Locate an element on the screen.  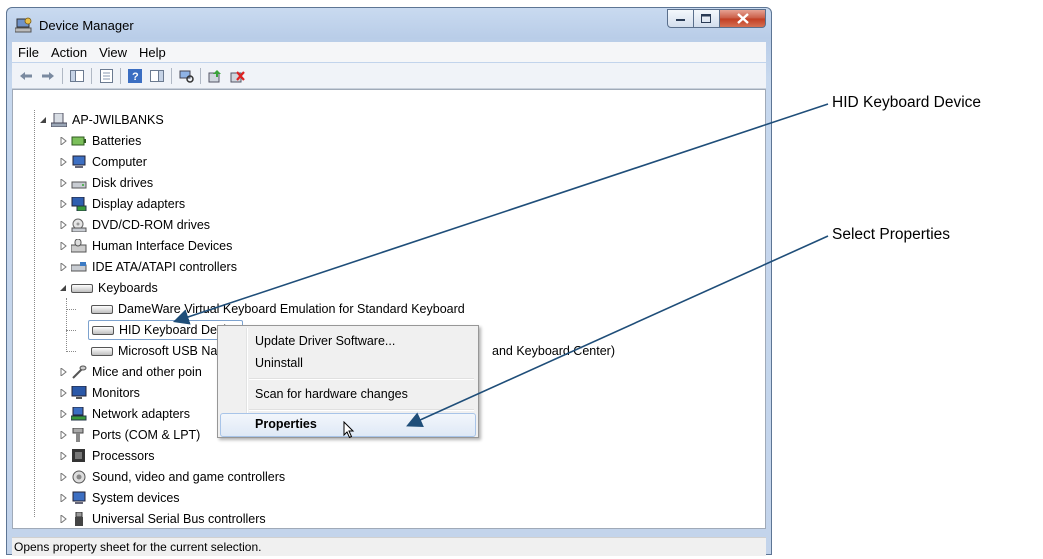
arrow-to-properties is located at coordinates (617, 331).